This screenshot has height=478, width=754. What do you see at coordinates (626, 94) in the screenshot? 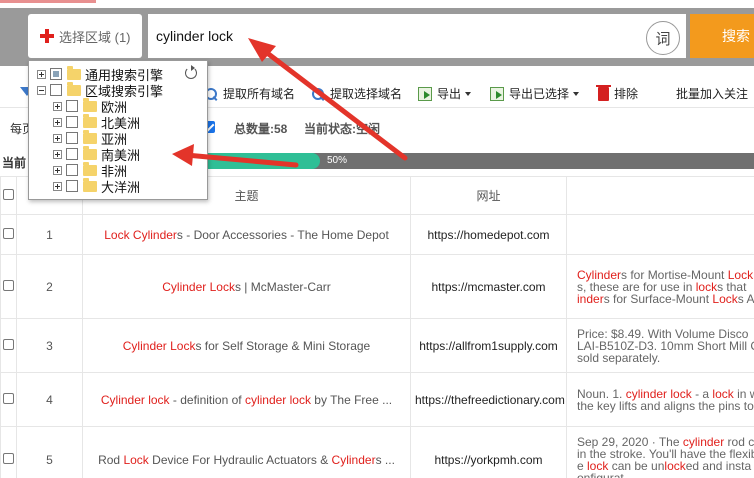
I see `exclude-label: 排除` at bounding box center [626, 94].